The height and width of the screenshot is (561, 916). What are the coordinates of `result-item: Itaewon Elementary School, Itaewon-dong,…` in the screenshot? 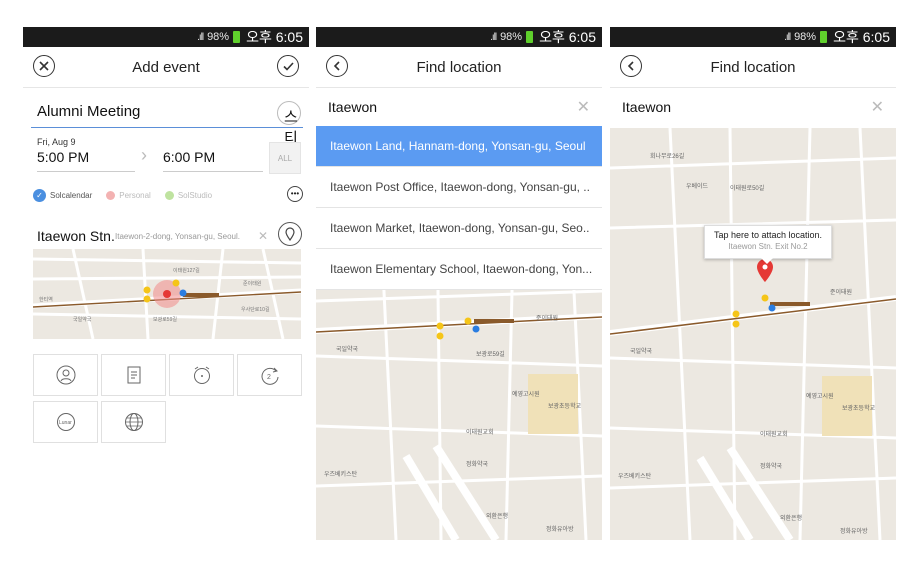 It's located at (459, 269).